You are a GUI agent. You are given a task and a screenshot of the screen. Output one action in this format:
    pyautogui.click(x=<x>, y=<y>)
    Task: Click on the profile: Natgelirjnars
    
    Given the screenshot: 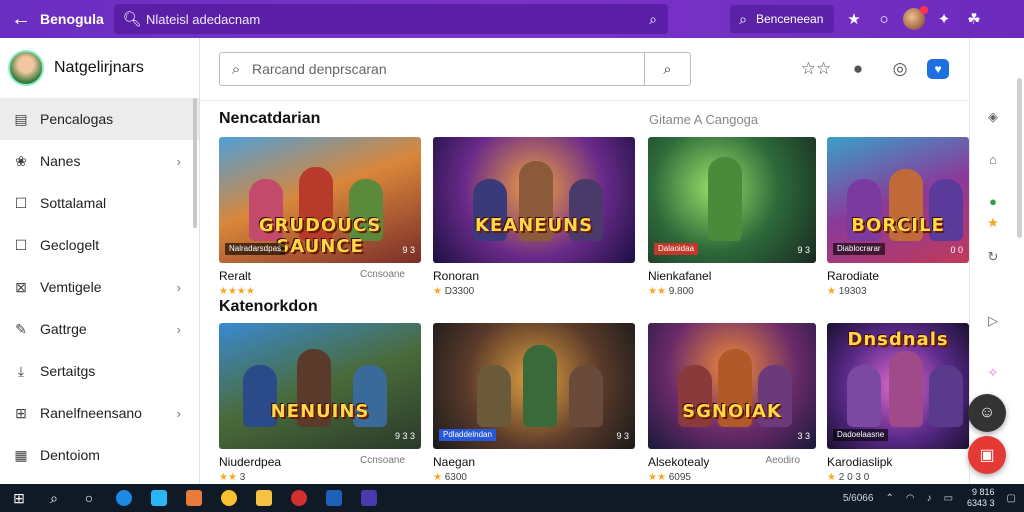 What is the action you would take?
    pyautogui.click(x=99, y=68)
    